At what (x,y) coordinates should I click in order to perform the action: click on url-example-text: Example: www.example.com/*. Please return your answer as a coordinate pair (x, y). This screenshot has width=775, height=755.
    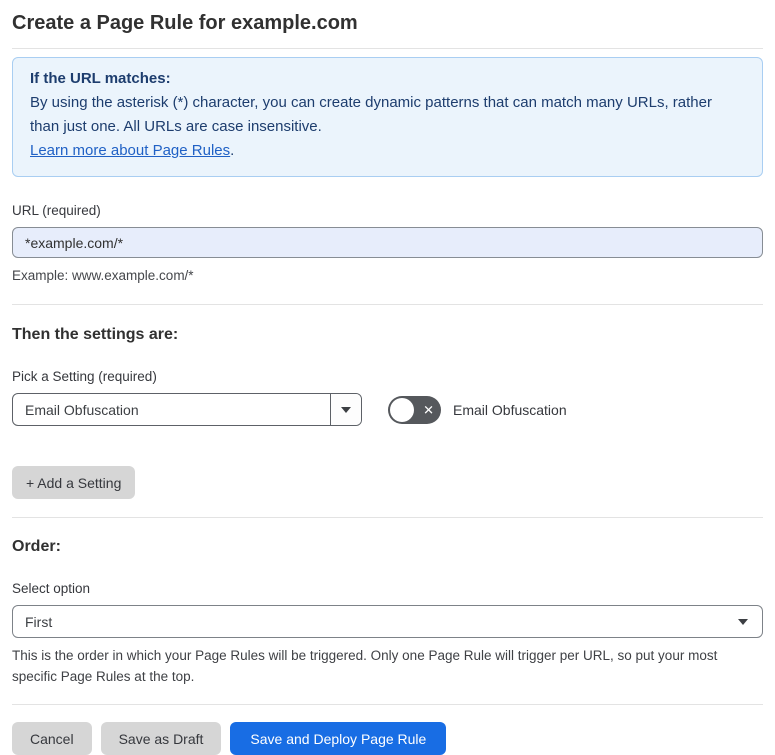
    Looking at the image, I should click on (103, 275).